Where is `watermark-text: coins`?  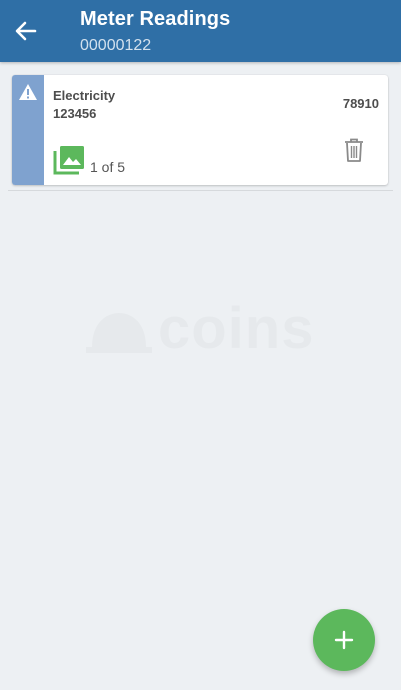 watermark-text: coins is located at coordinates (236, 328).